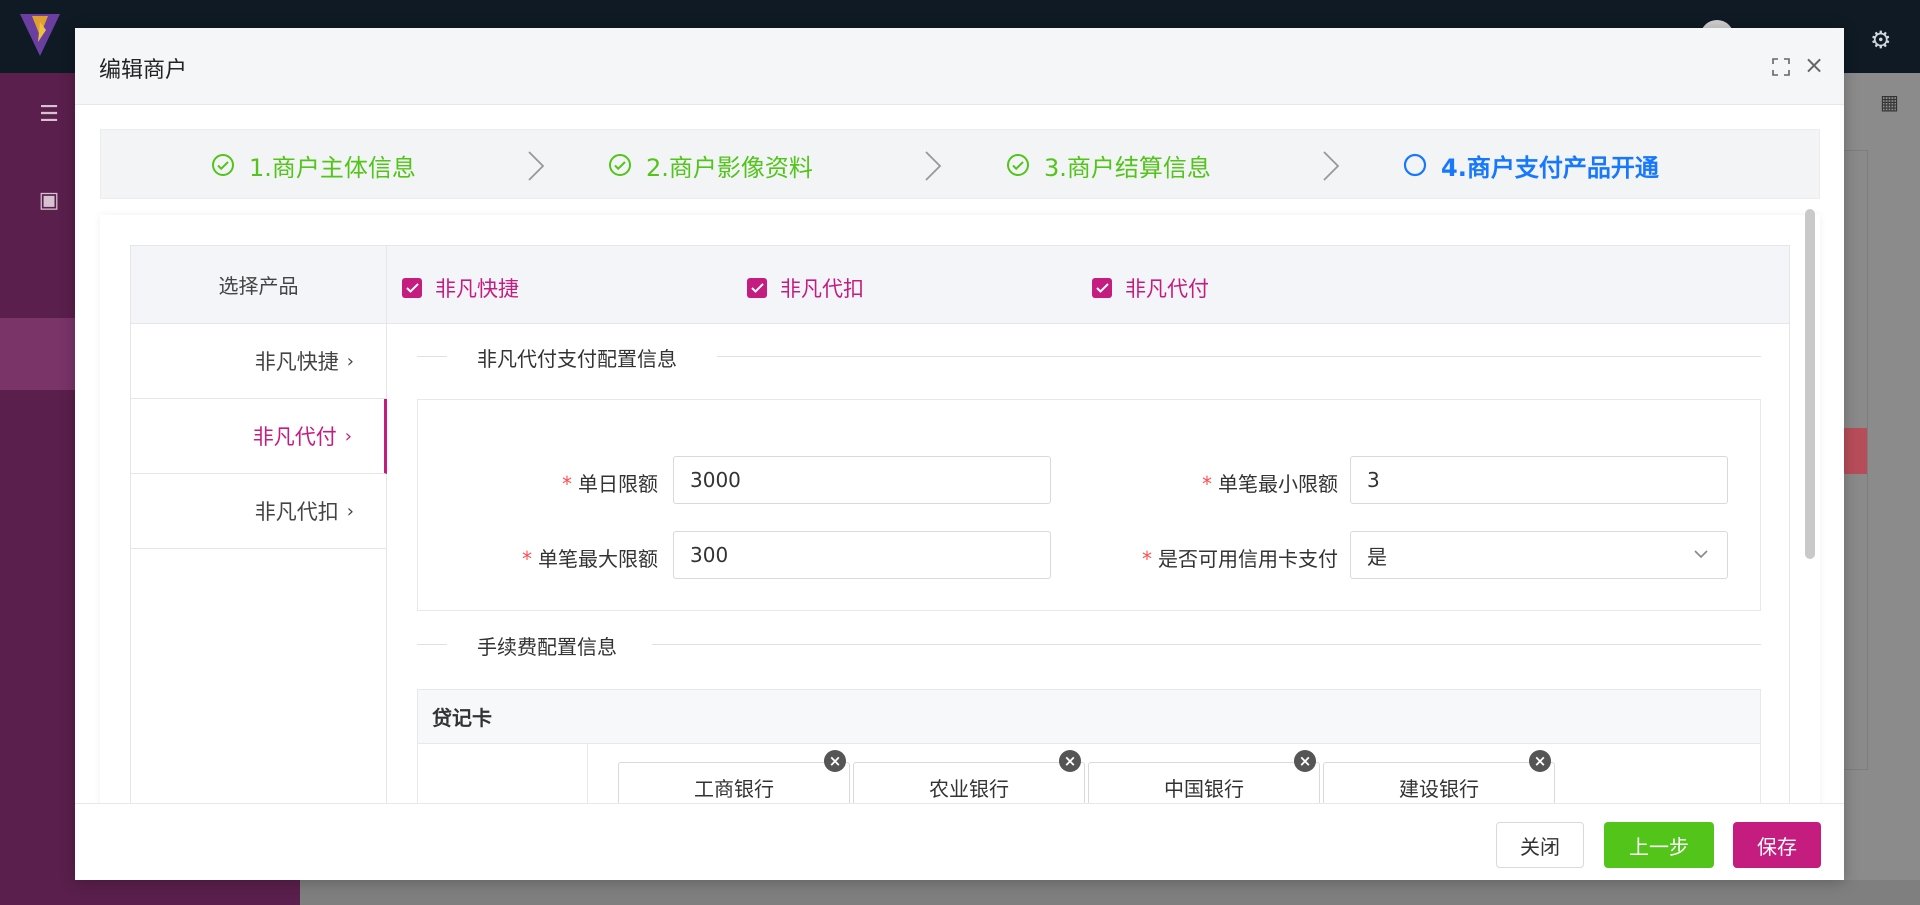  What do you see at coordinates (1550, 167) in the screenshot?
I see `step-label: 4.商户支付产品开通` at bounding box center [1550, 167].